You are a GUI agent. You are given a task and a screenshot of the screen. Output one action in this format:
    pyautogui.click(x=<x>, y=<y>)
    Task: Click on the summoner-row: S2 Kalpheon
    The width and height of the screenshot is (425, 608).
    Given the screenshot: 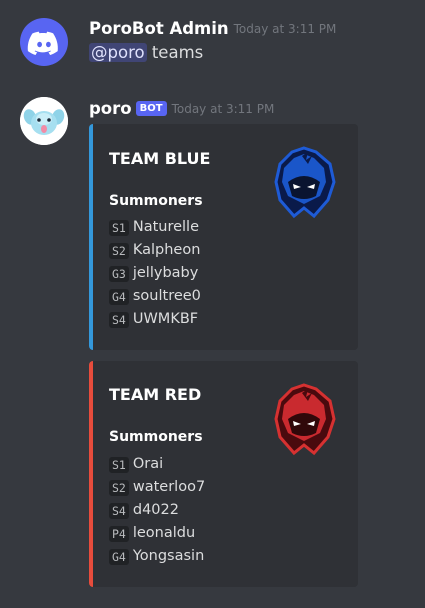 What is the action you would take?
    pyautogui.click(x=155, y=249)
    